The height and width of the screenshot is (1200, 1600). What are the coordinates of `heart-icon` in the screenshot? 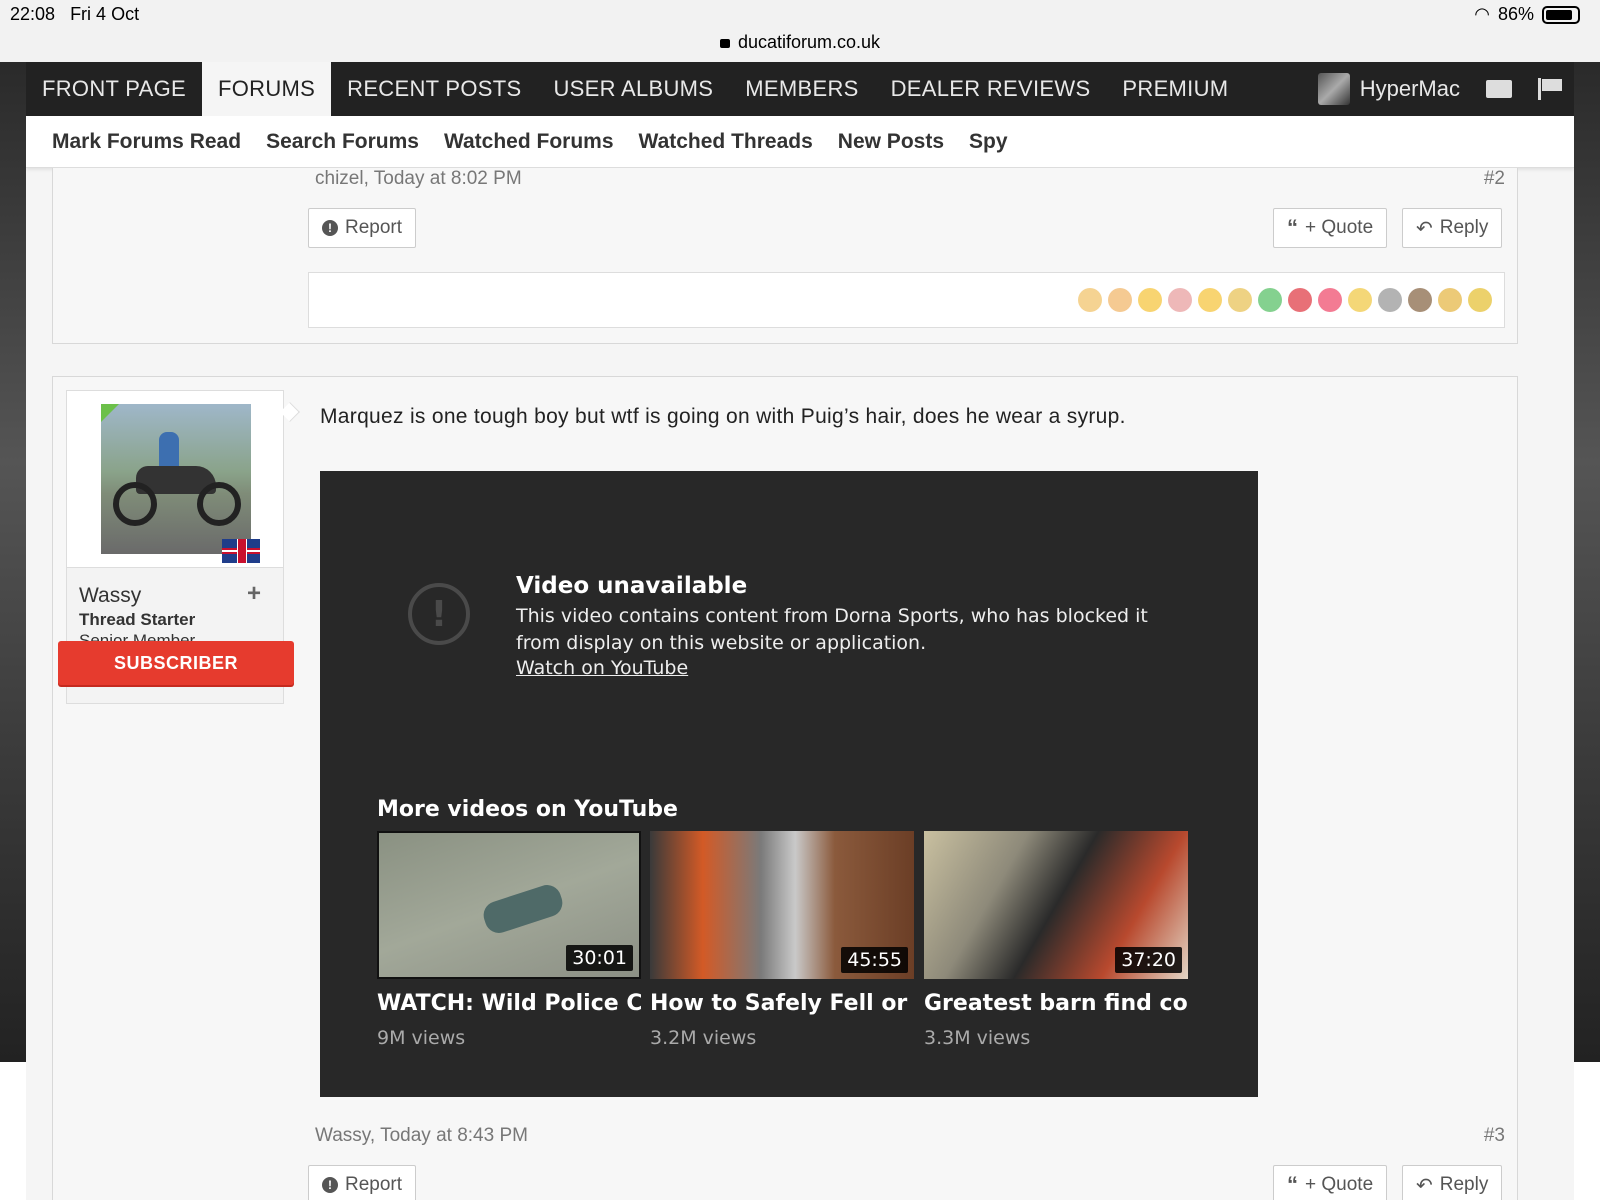 It's located at (1330, 300).